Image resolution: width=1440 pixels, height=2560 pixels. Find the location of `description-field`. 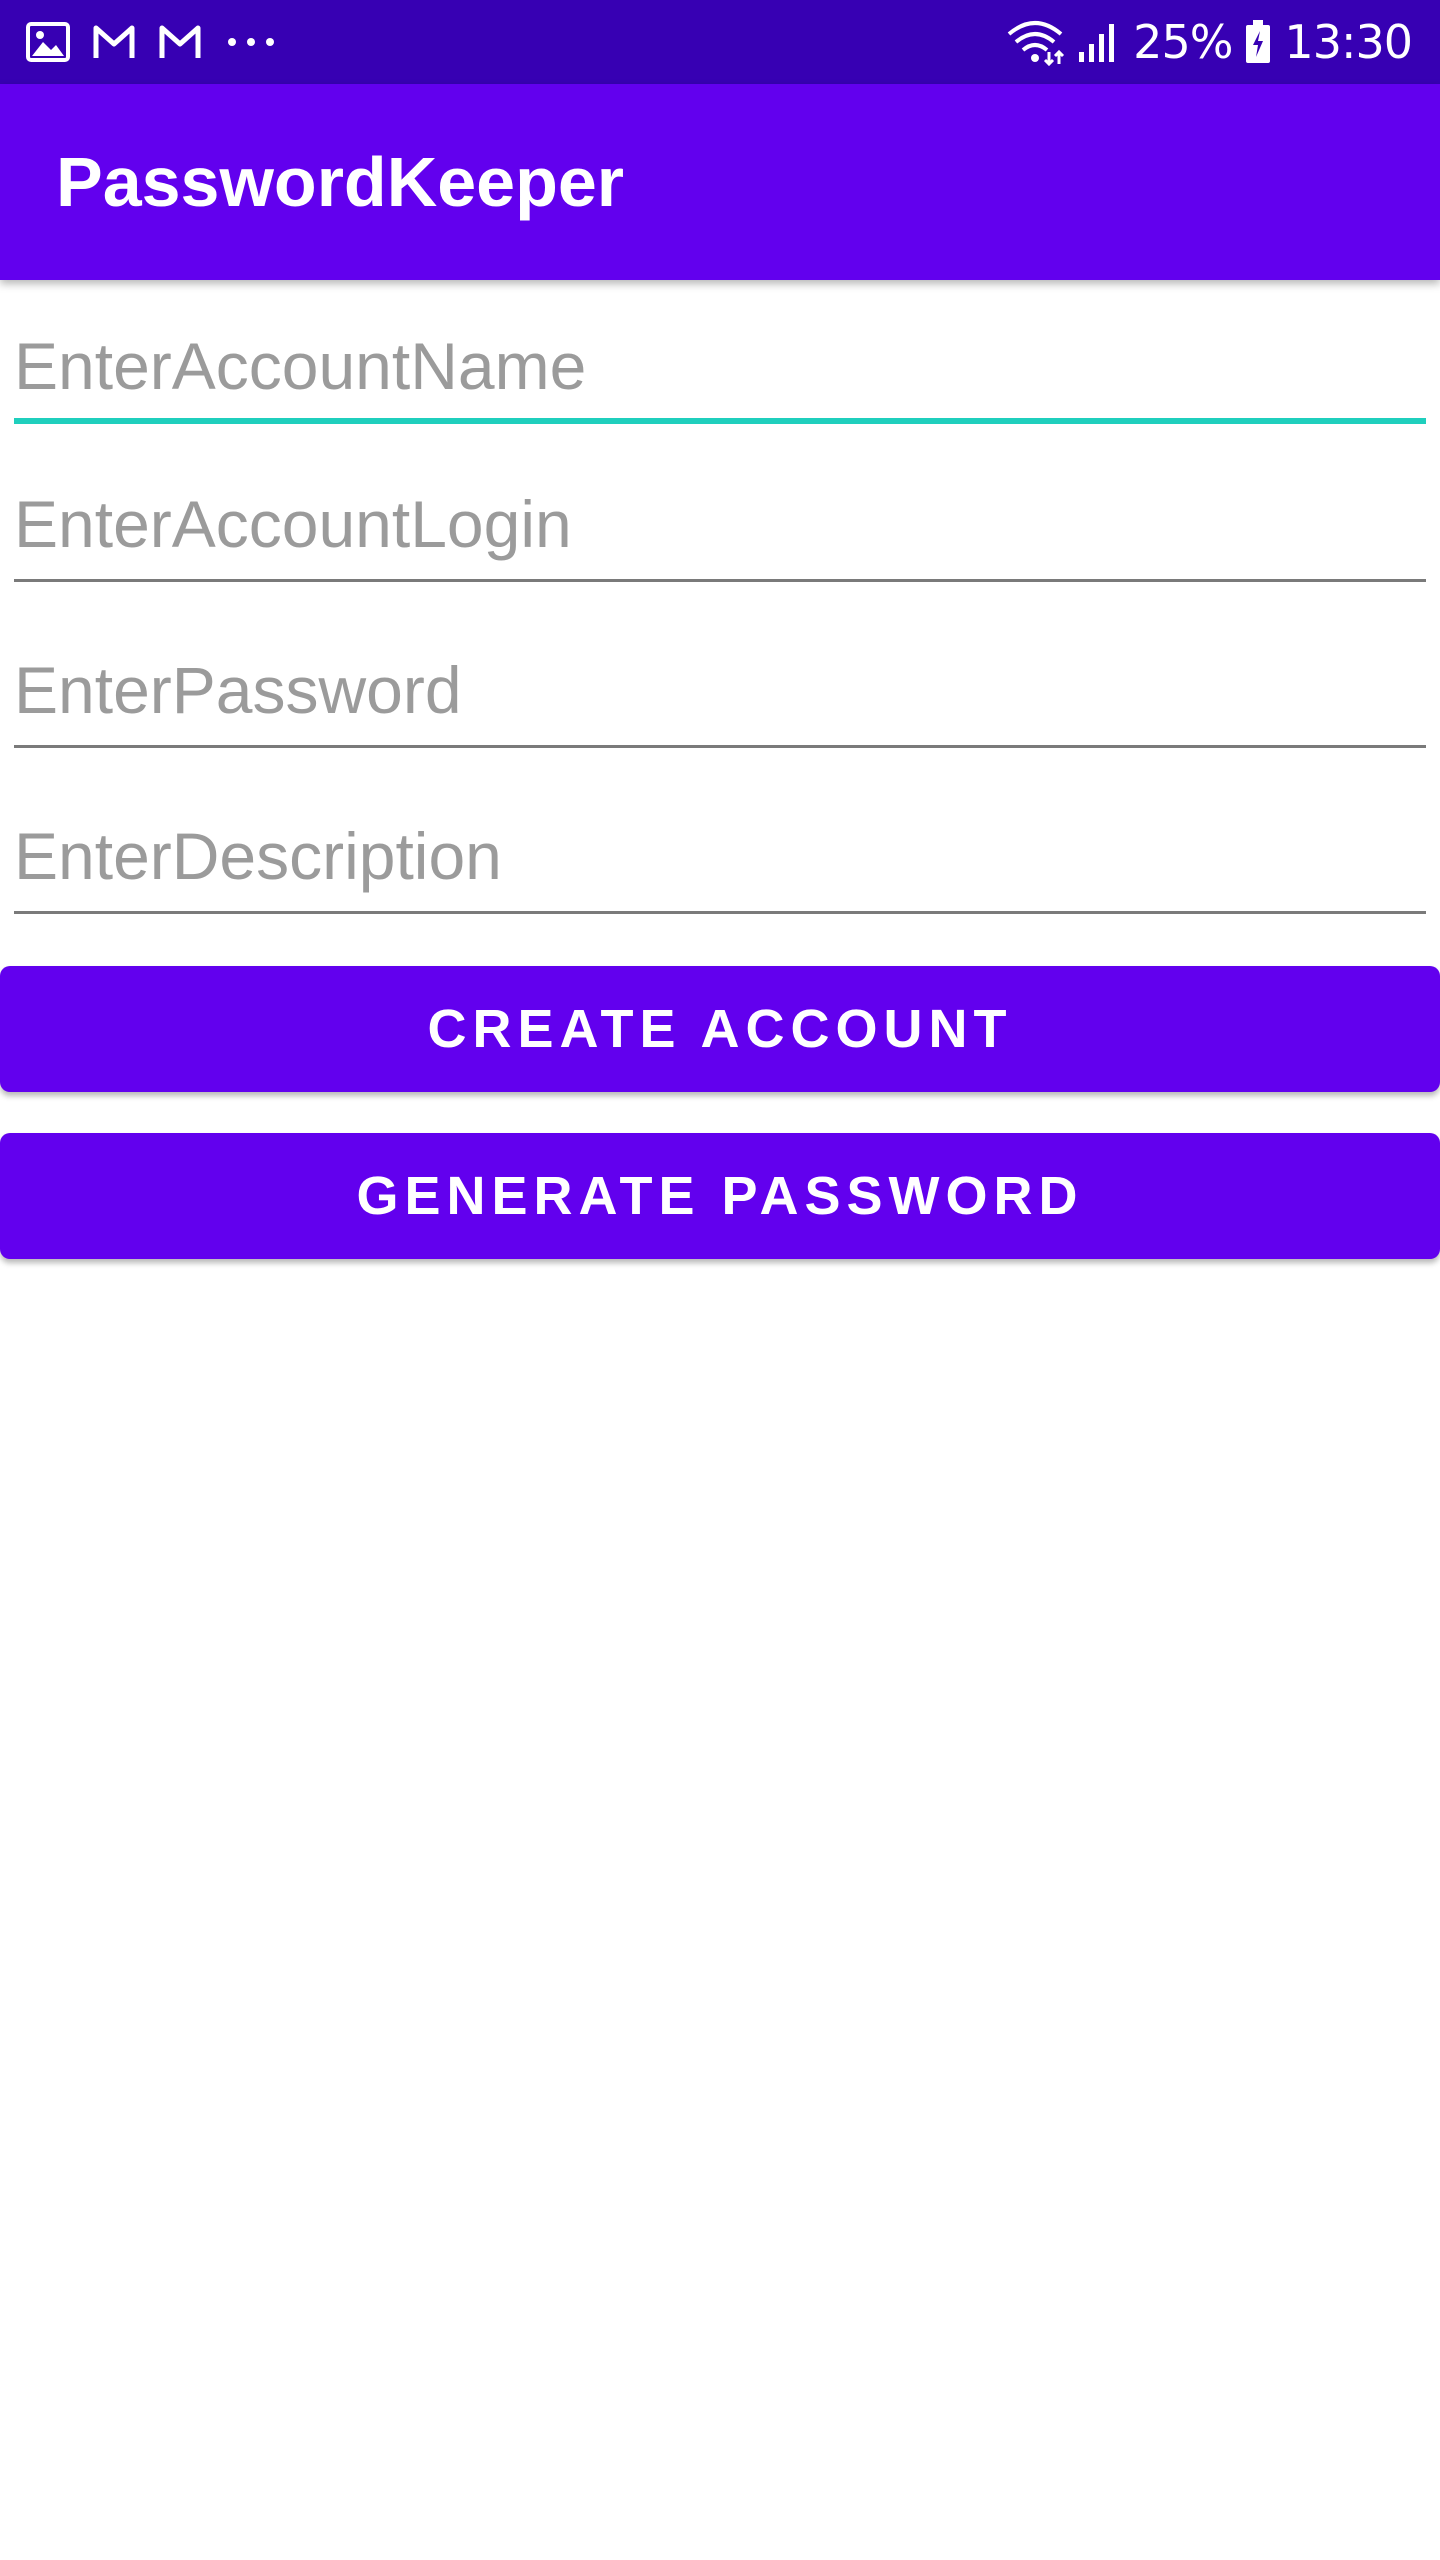

description-field is located at coordinates (720, 859).